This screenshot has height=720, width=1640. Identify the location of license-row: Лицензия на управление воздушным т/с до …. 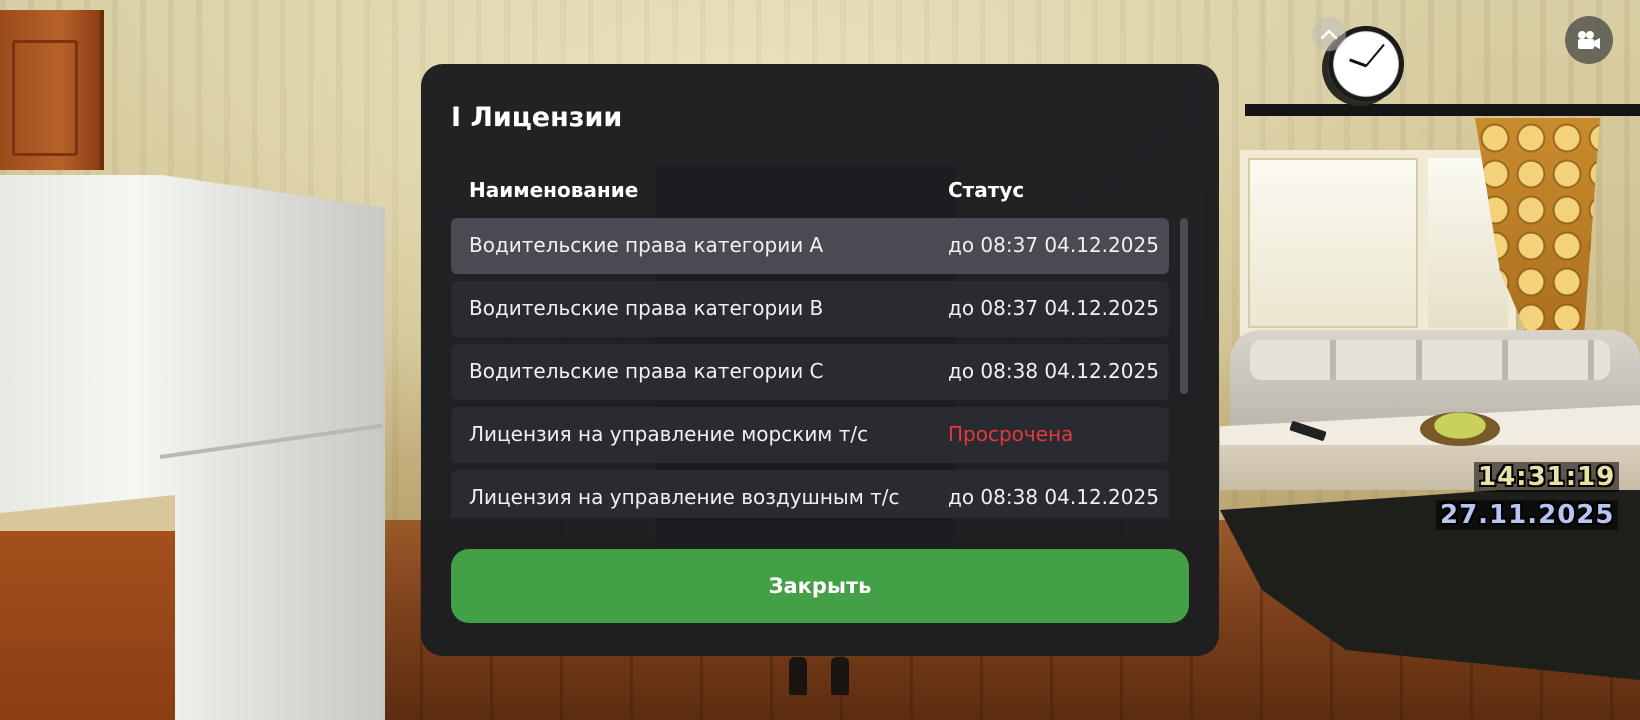
(810, 494).